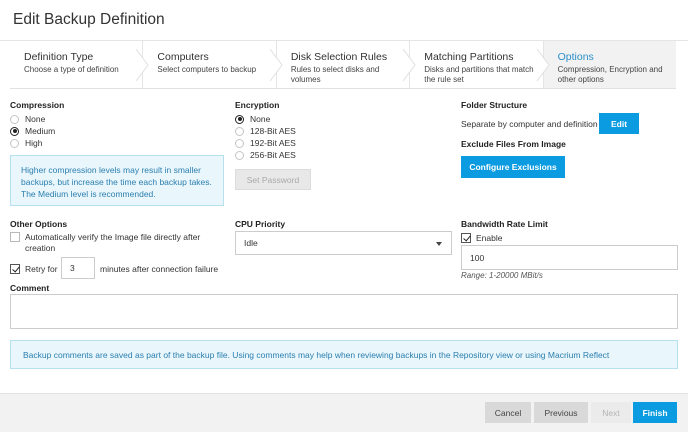 The width and height of the screenshot is (688, 432). I want to click on exclude-files-label: Exclude Files From Image, so click(513, 144).